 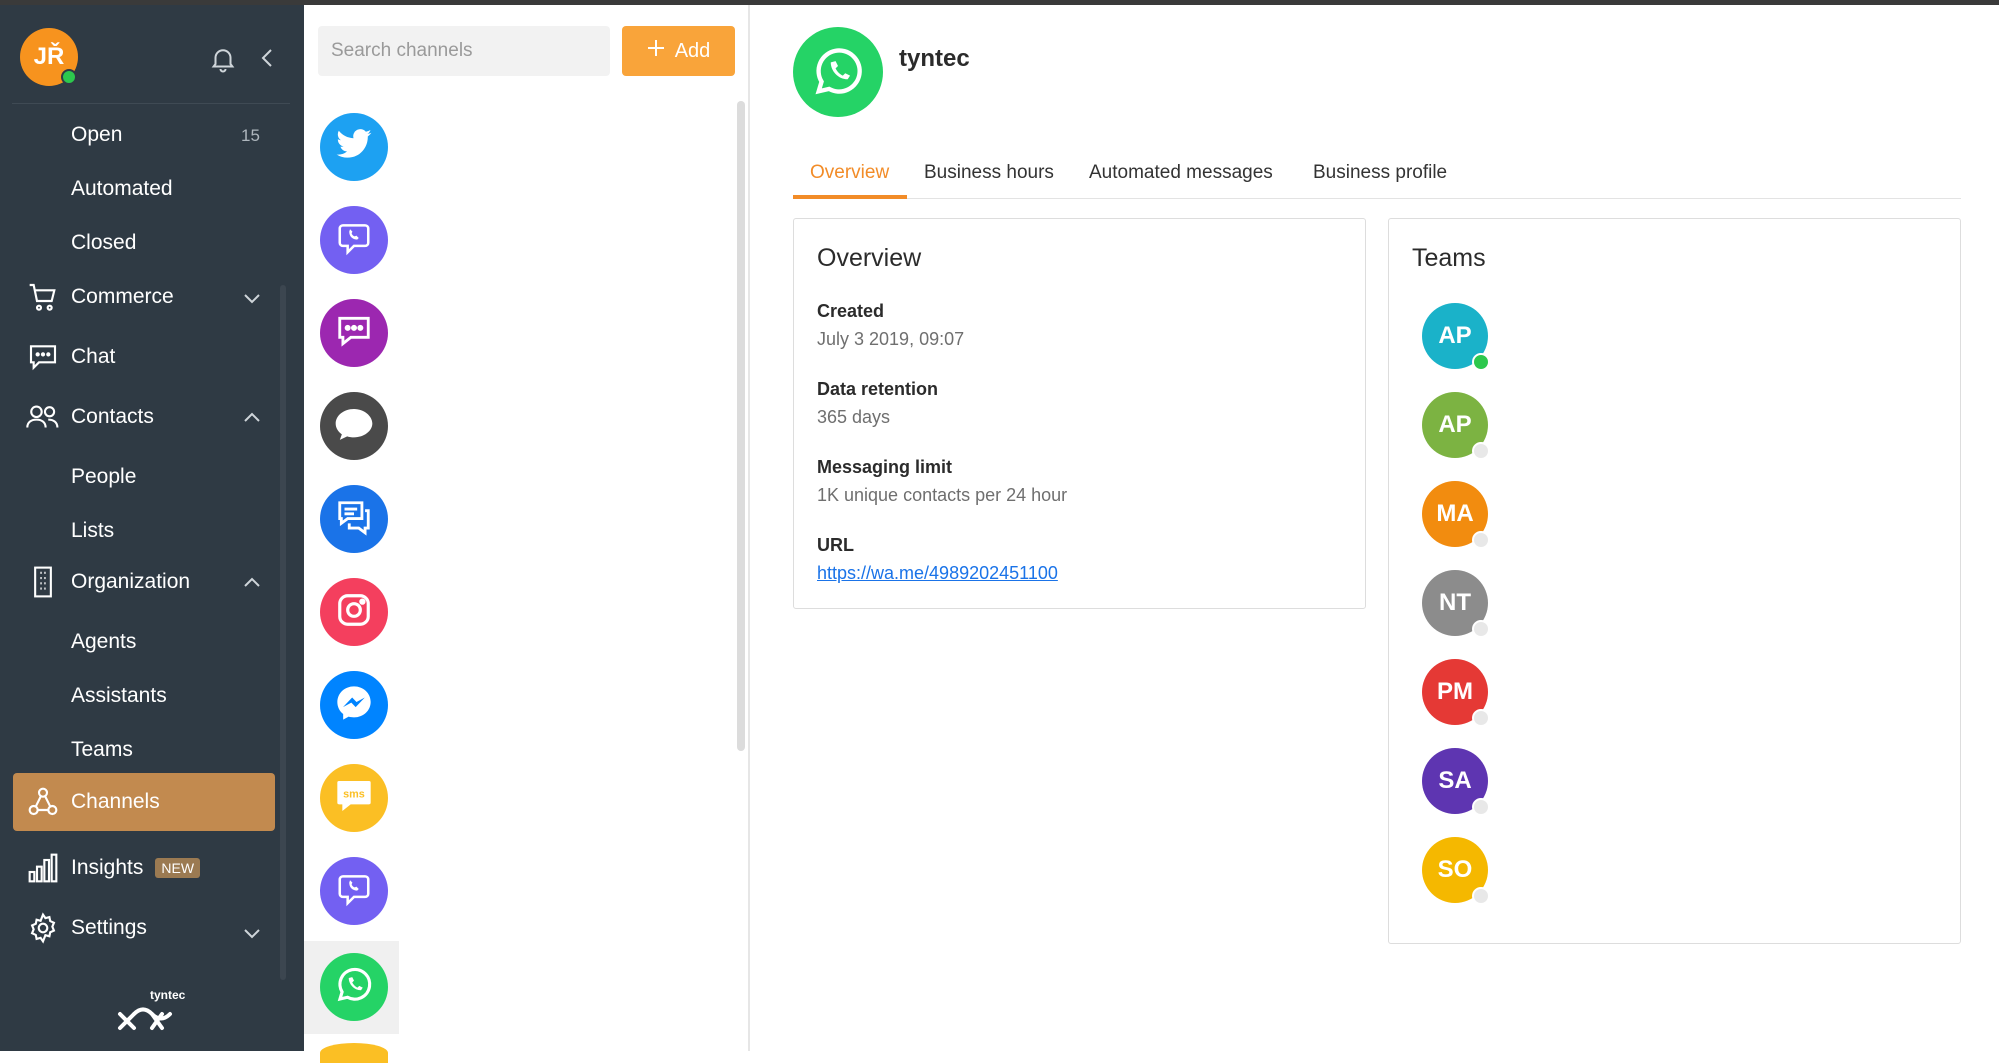 I want to click on sidebar-item-people: People, so click(x=103, y=477).